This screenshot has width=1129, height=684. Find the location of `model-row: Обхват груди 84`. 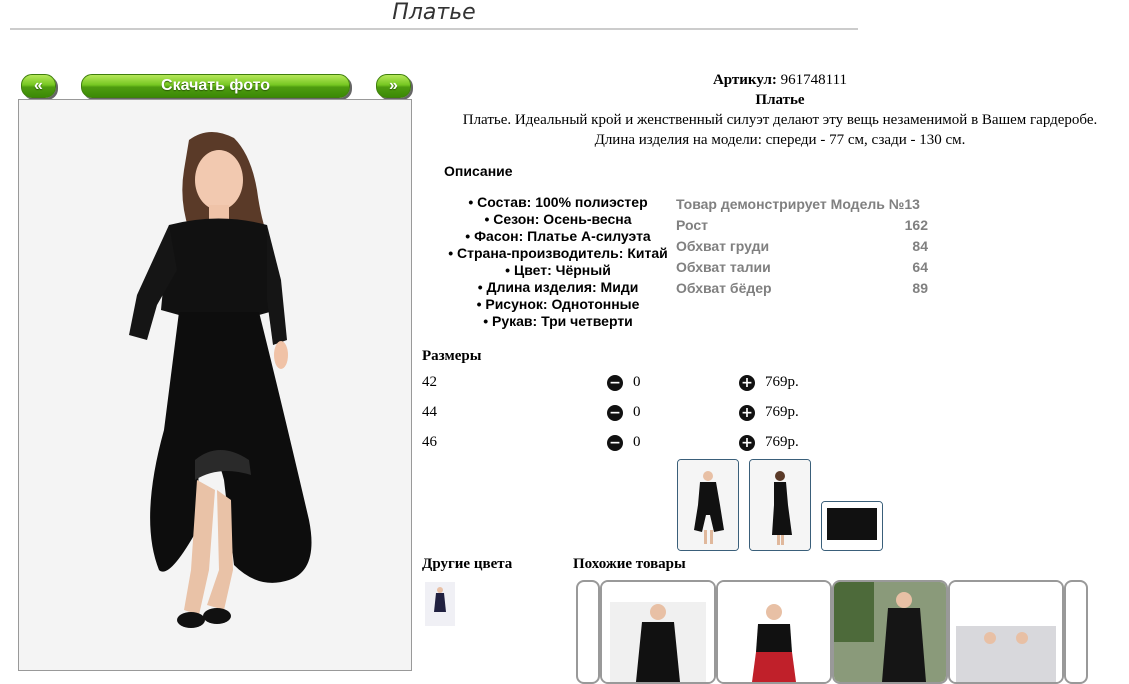

model-row: Обхват груди 84 is located at coordinates (802, 247).